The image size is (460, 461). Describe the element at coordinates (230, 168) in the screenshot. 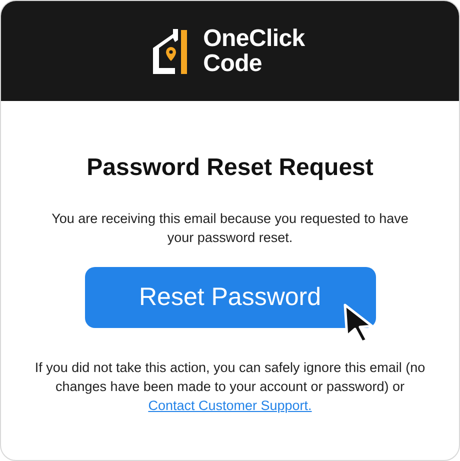

I see `email-title: Password Reset Request` at that location.